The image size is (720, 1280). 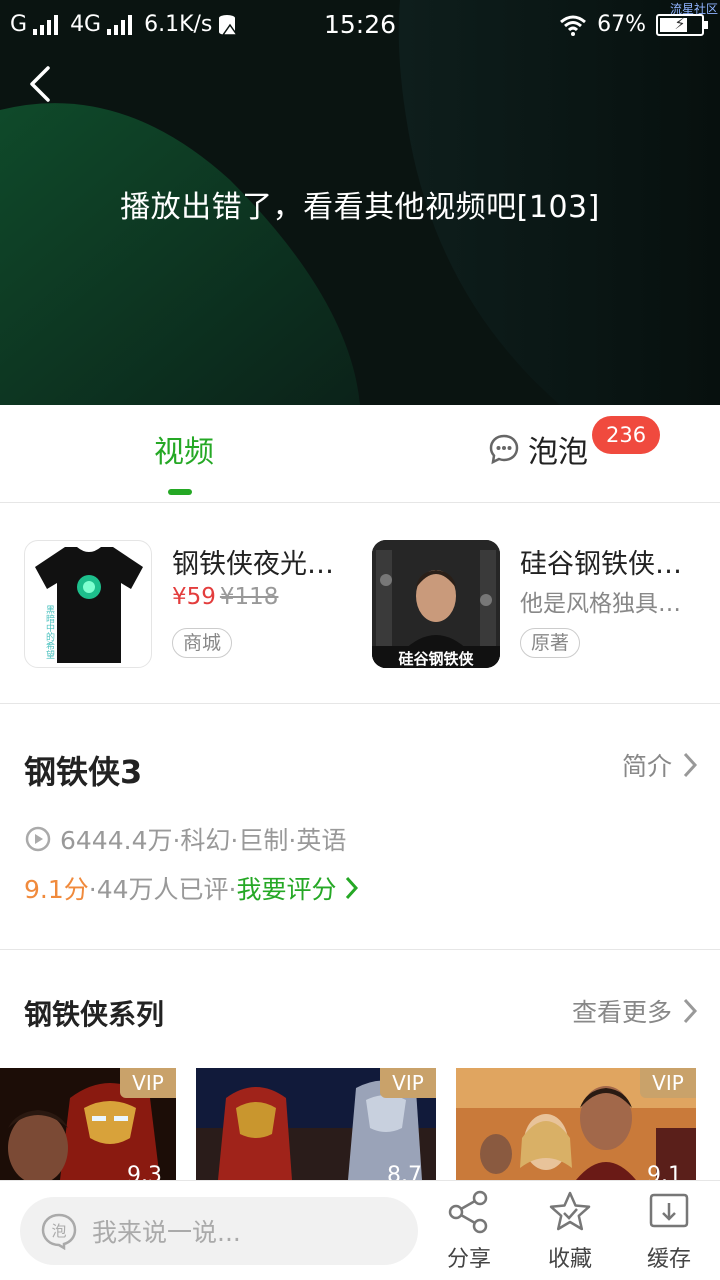 I want to click on bottom-action-bar: 泡 我来说一说... 分享 收藏 缓存, so click(x=360, y=1230).